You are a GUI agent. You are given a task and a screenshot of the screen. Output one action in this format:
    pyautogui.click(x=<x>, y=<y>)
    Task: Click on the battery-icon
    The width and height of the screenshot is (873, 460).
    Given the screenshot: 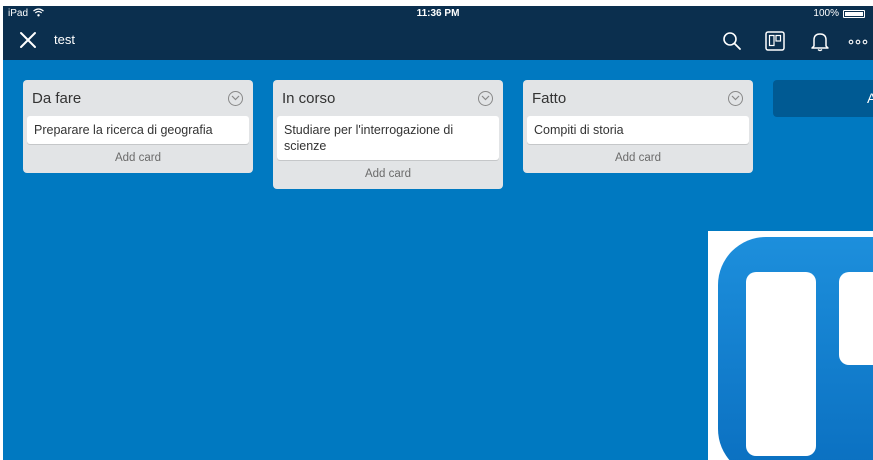 What is the action you would take?
    pyautogui.click(x=854, y=13)
    